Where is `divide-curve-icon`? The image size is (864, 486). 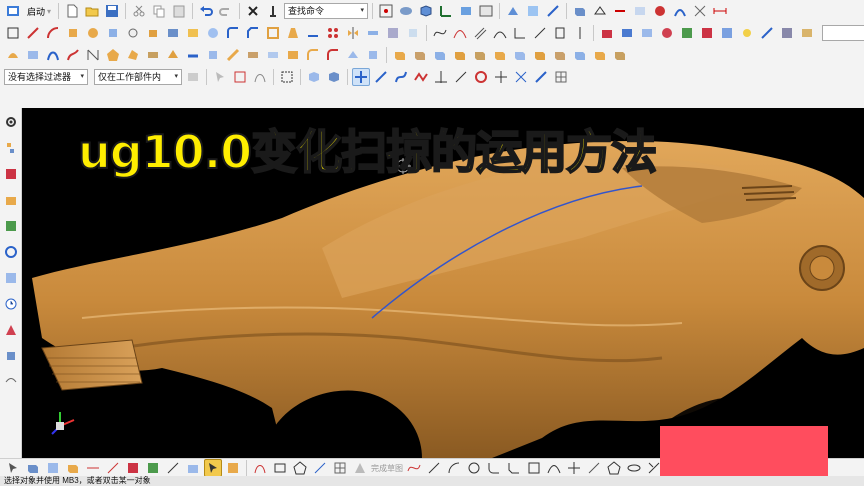
divide-curve-icon is located at coordinates (560, 33).